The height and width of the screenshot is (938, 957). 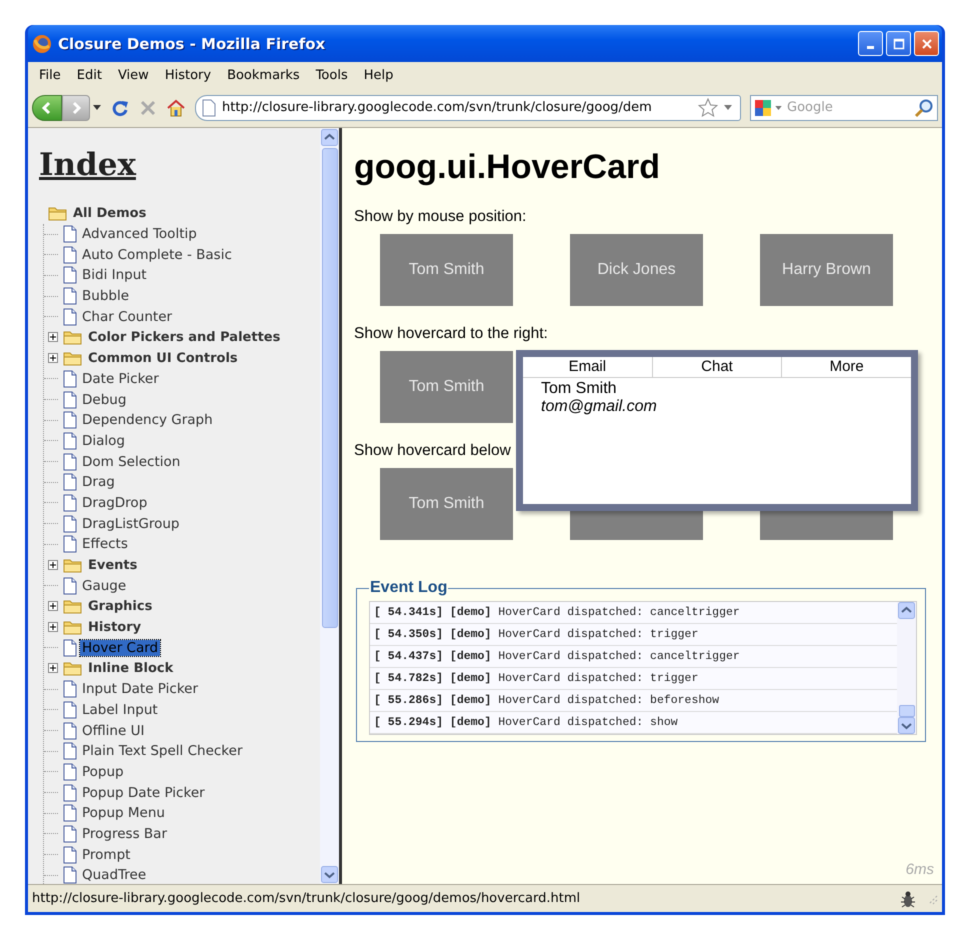 What do you see at coordinates (140, 689) in the screenshot?
I see `tree-item: Input Date Picker` at bounding box center [140, 689].